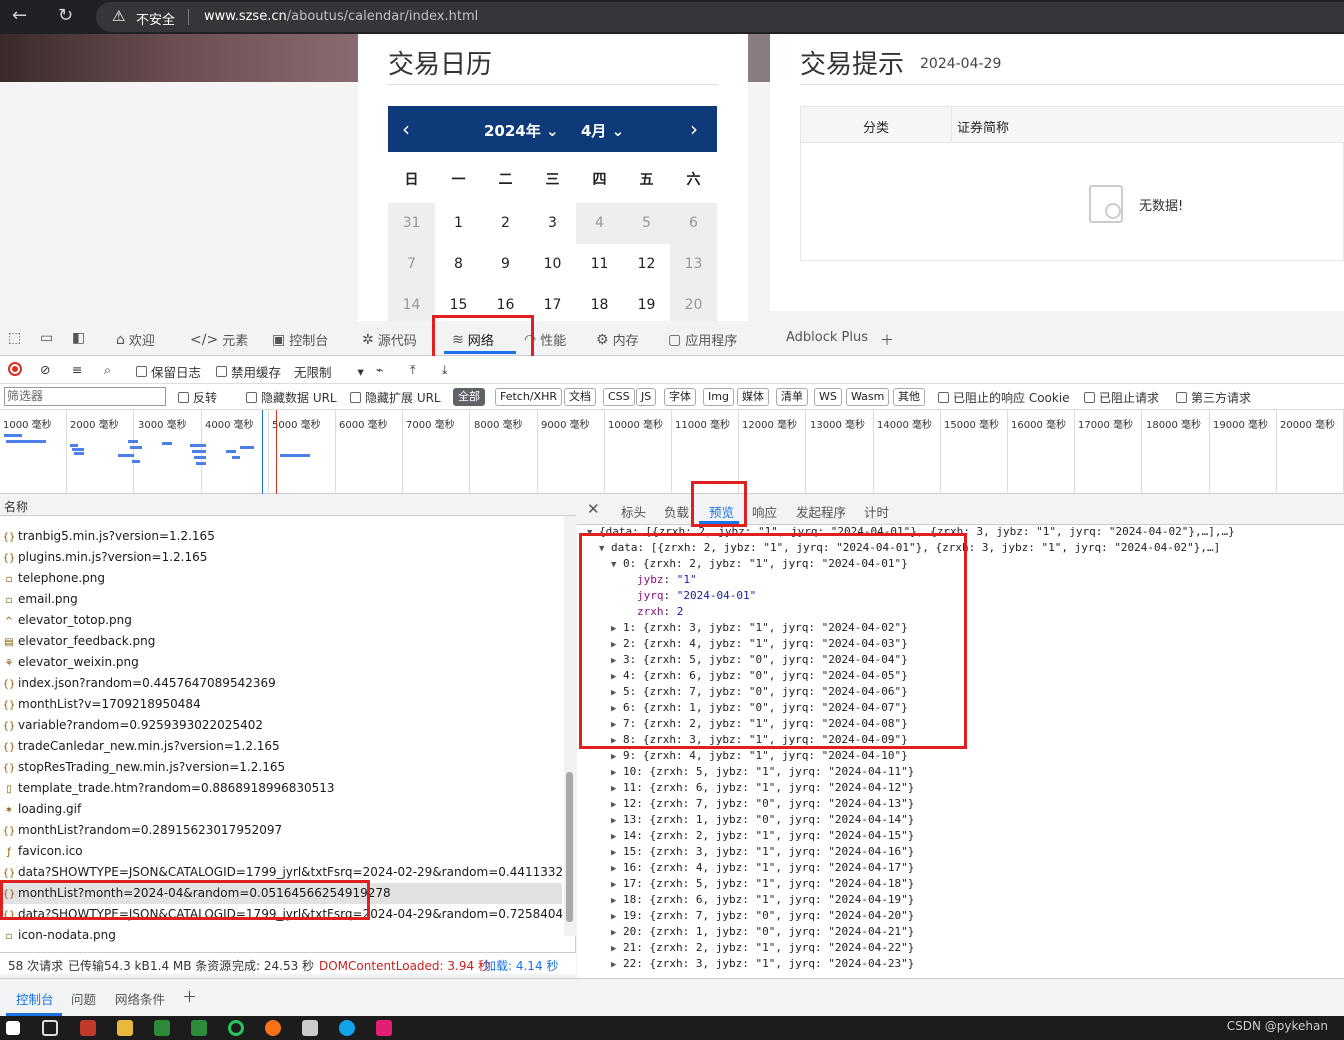  What do you see at coordinates (718, 397) in the screenshot?
I see `chip-img: Img` at bounding box center [718, 397].